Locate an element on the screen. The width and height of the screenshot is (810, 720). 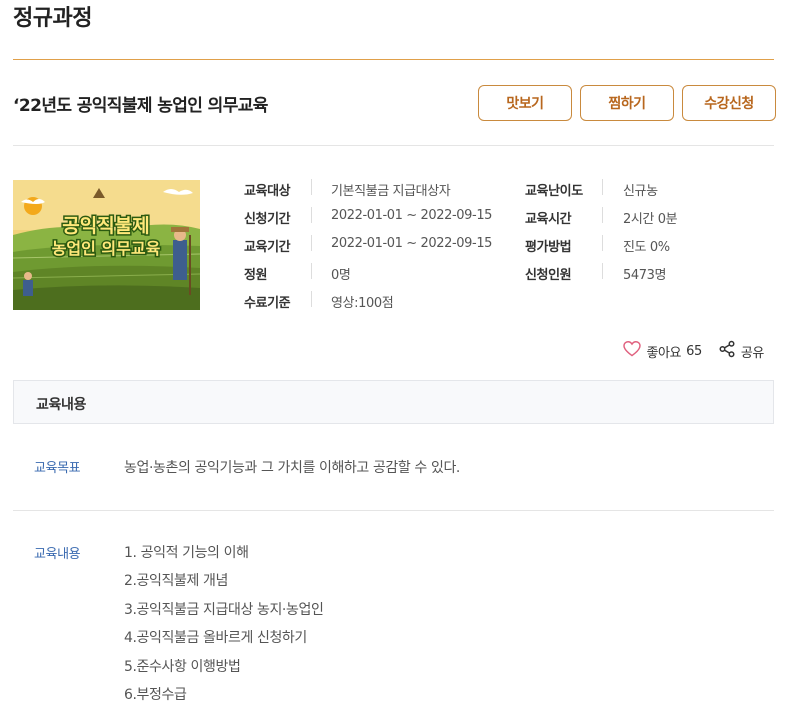
info-value-duration: 2시간 0분 is located at coordinates (650, 219).